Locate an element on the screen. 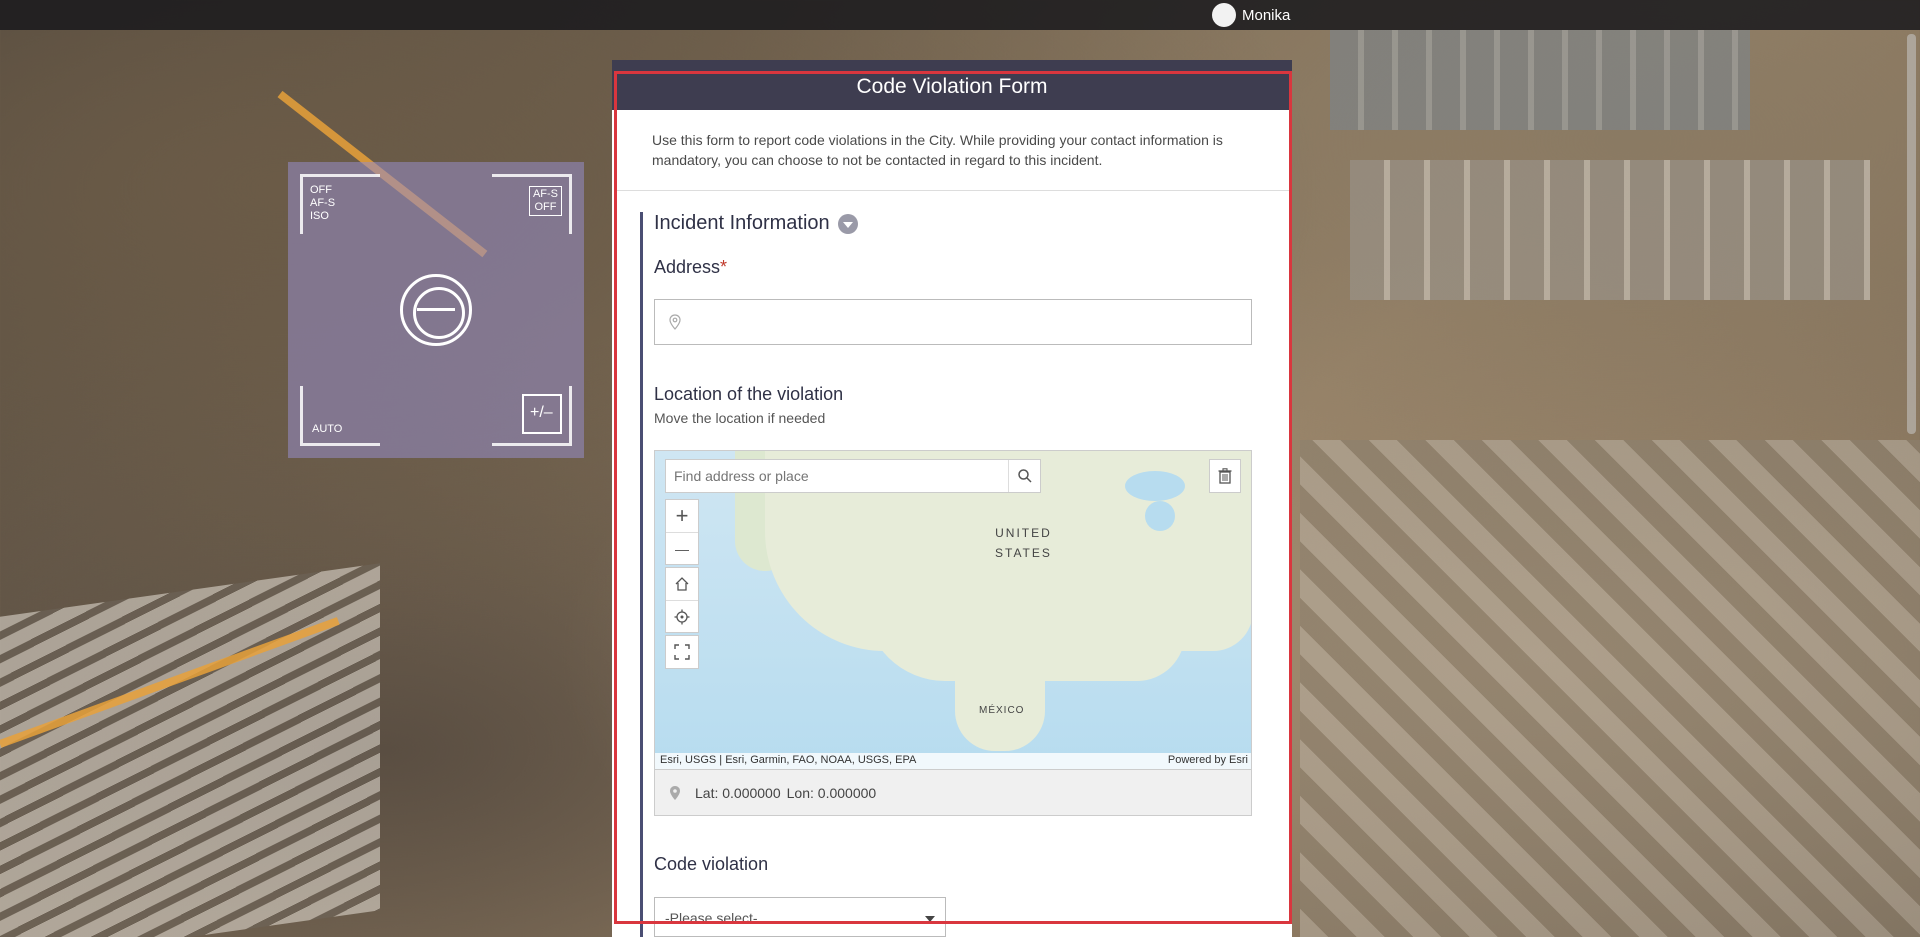 The image size is (1920, 937). zoom-out-icon: — is located at coordinates (682, 548).